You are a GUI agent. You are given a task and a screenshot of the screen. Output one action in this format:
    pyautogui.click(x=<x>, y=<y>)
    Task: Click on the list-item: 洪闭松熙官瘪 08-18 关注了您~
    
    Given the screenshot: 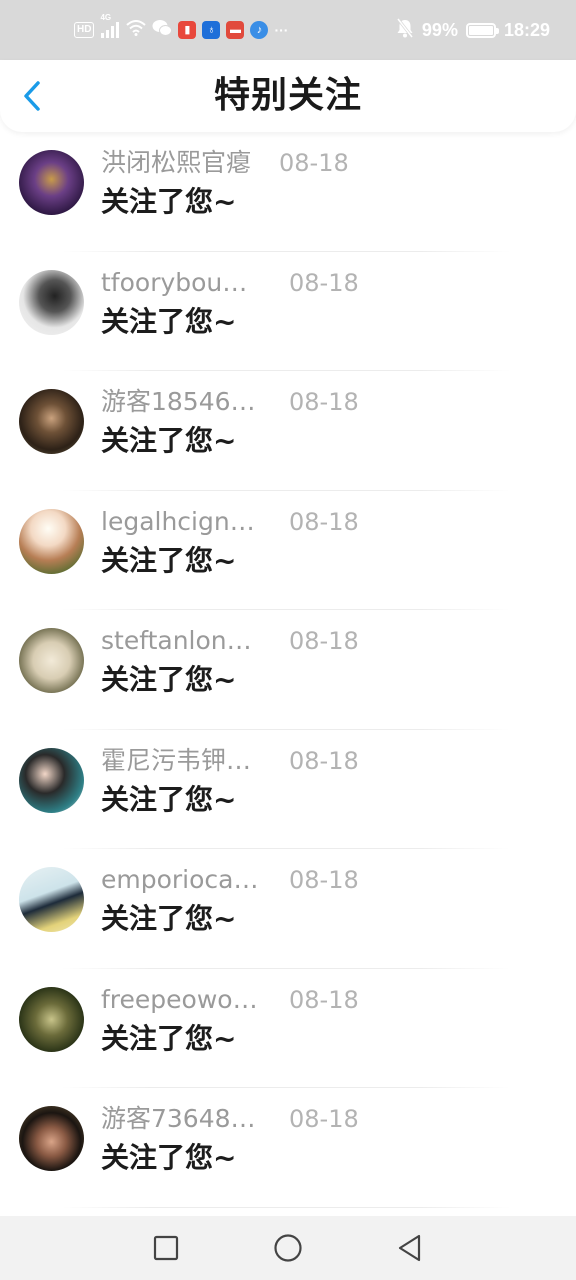 What is the action you would take?
    pyautogui.click(x=288, y=192)
    